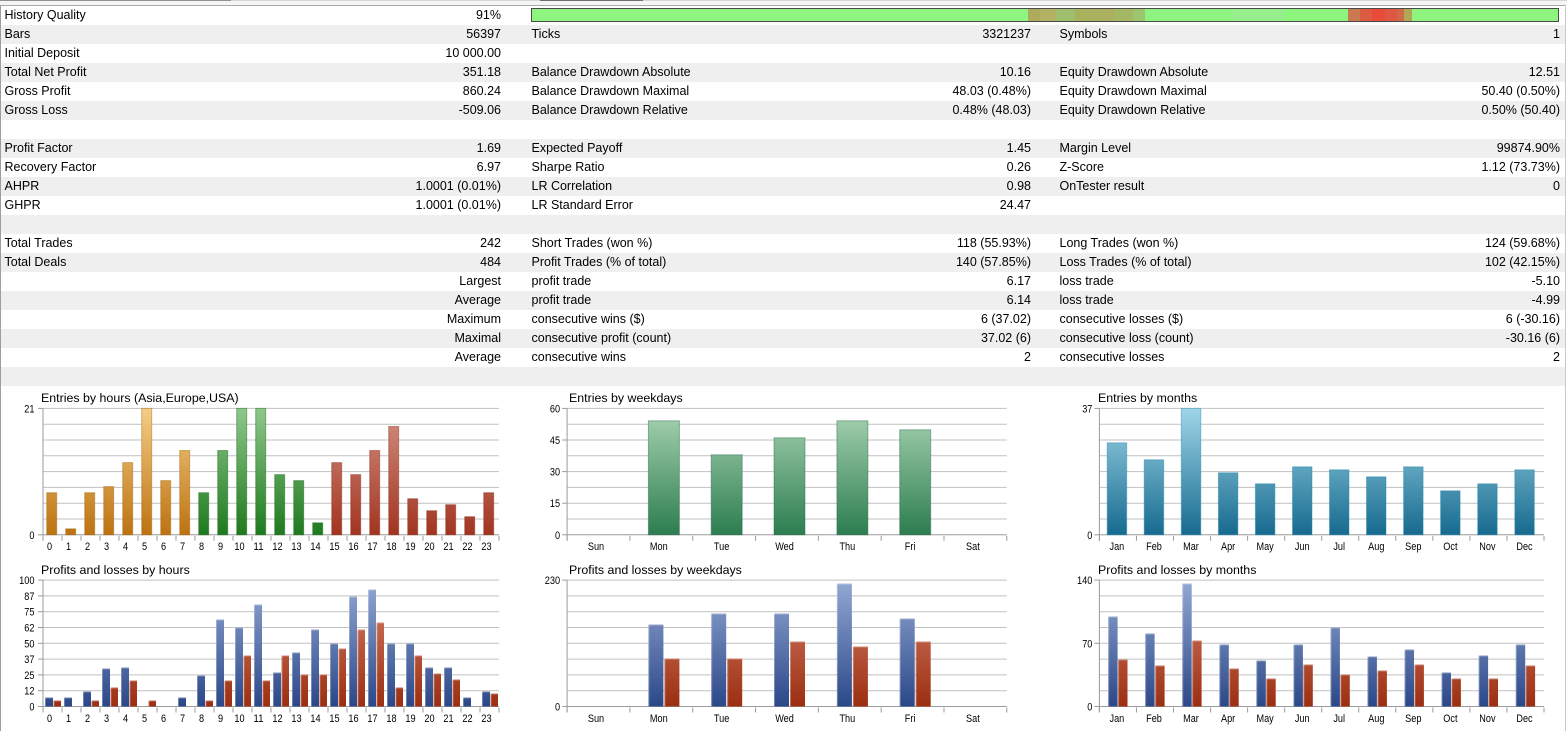 The width and height of the screenshot is (1567, 731). What do you see at coordinates (115, 570) in the screenshot?
I see `svg-text: Profits and losses by hours` at bounding box center [115, 570].